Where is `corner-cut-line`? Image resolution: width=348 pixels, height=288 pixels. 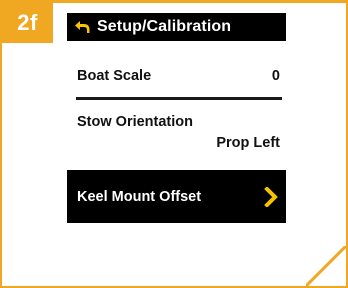
corner-cut-line is located at coordinates (326, 266).